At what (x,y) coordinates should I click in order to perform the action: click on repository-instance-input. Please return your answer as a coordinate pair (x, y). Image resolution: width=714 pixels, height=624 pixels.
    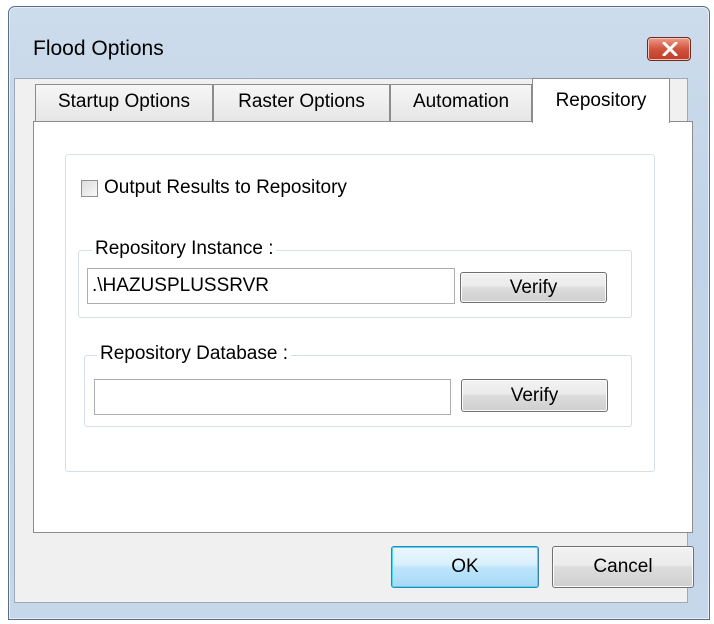
    Looking at the image, I should click on (271, 286).